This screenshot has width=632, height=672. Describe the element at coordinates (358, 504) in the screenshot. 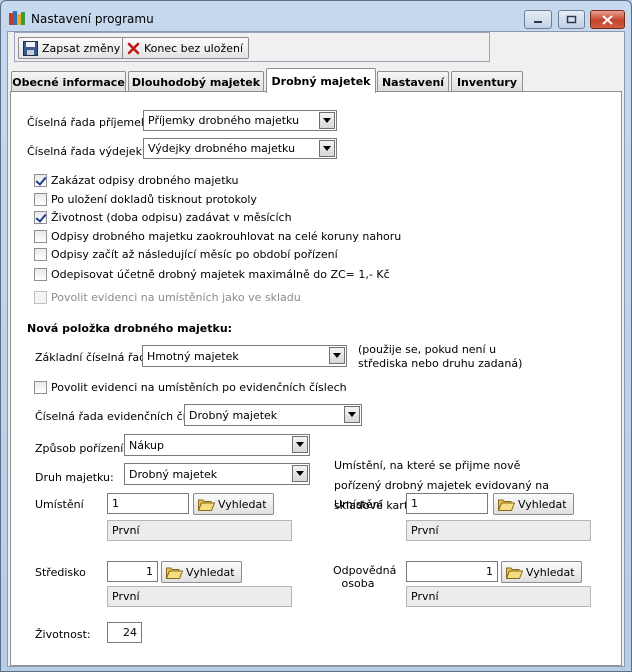

I see `store-location-label: Umístění` at that location.